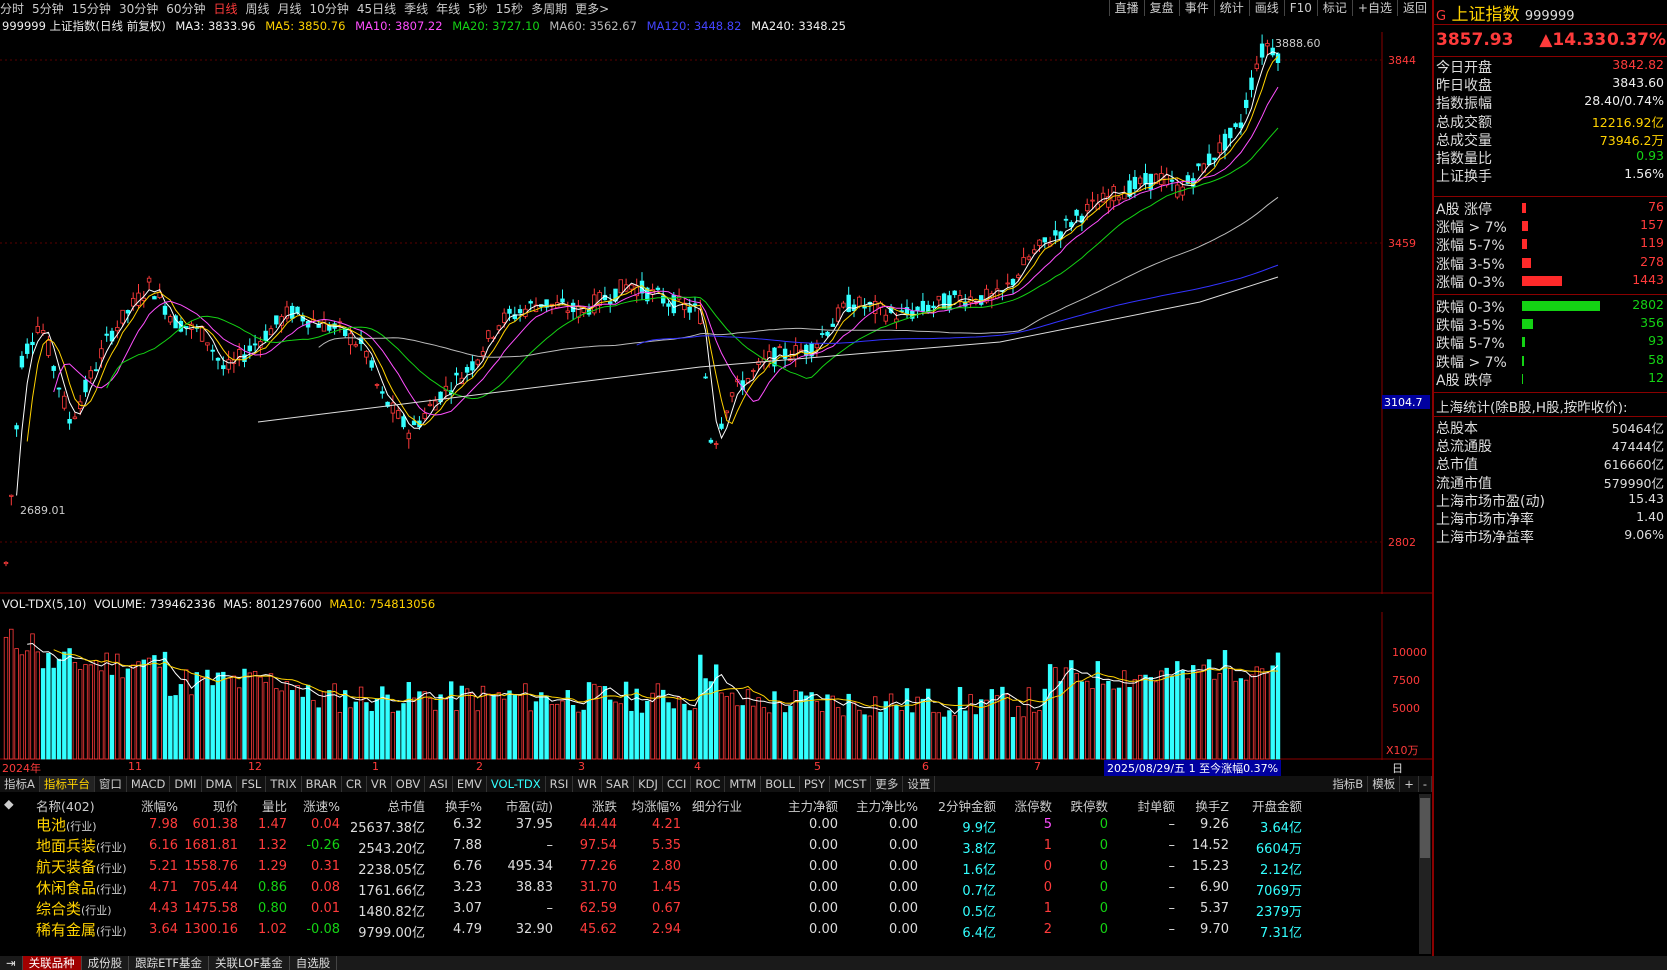 The image size is (1667, 970). What do you see at coordinates (290, 9) in the screenshot?
I see `period-7: 月线` at bounding box center [290, 9].